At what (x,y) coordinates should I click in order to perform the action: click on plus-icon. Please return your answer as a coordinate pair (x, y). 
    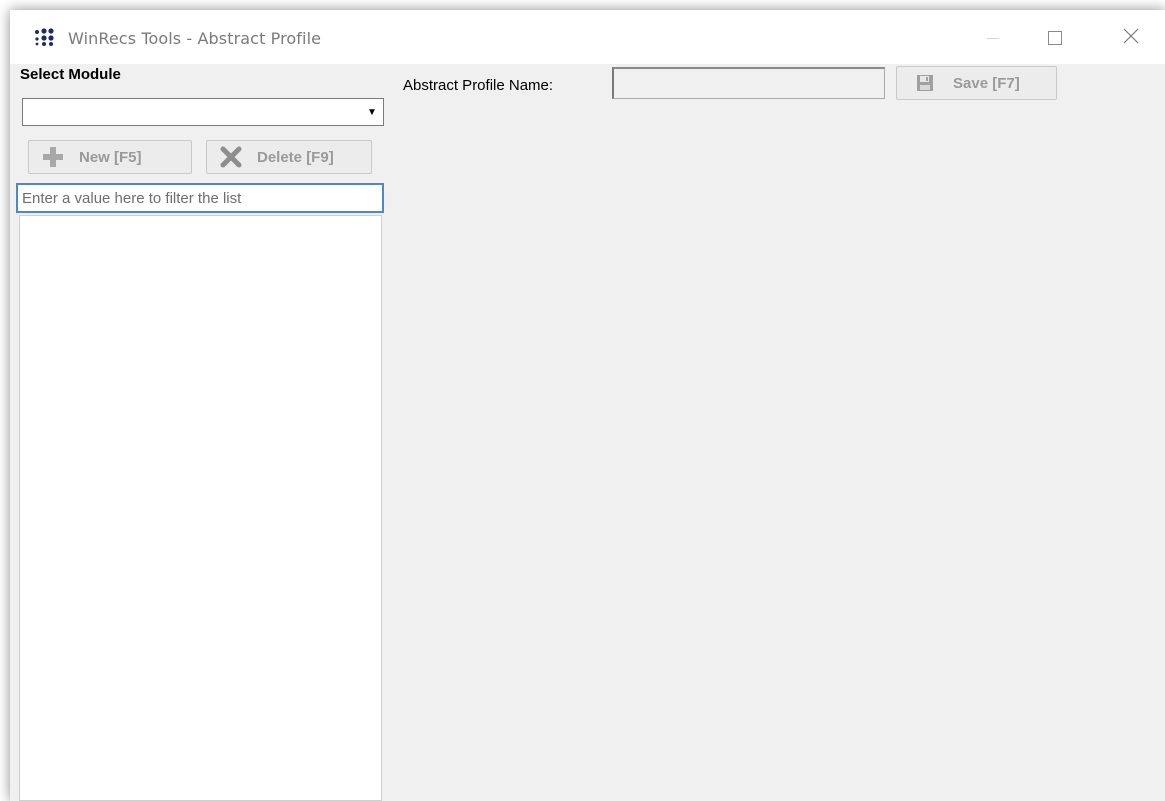
    Looking at the image, I should click on (53, 157).